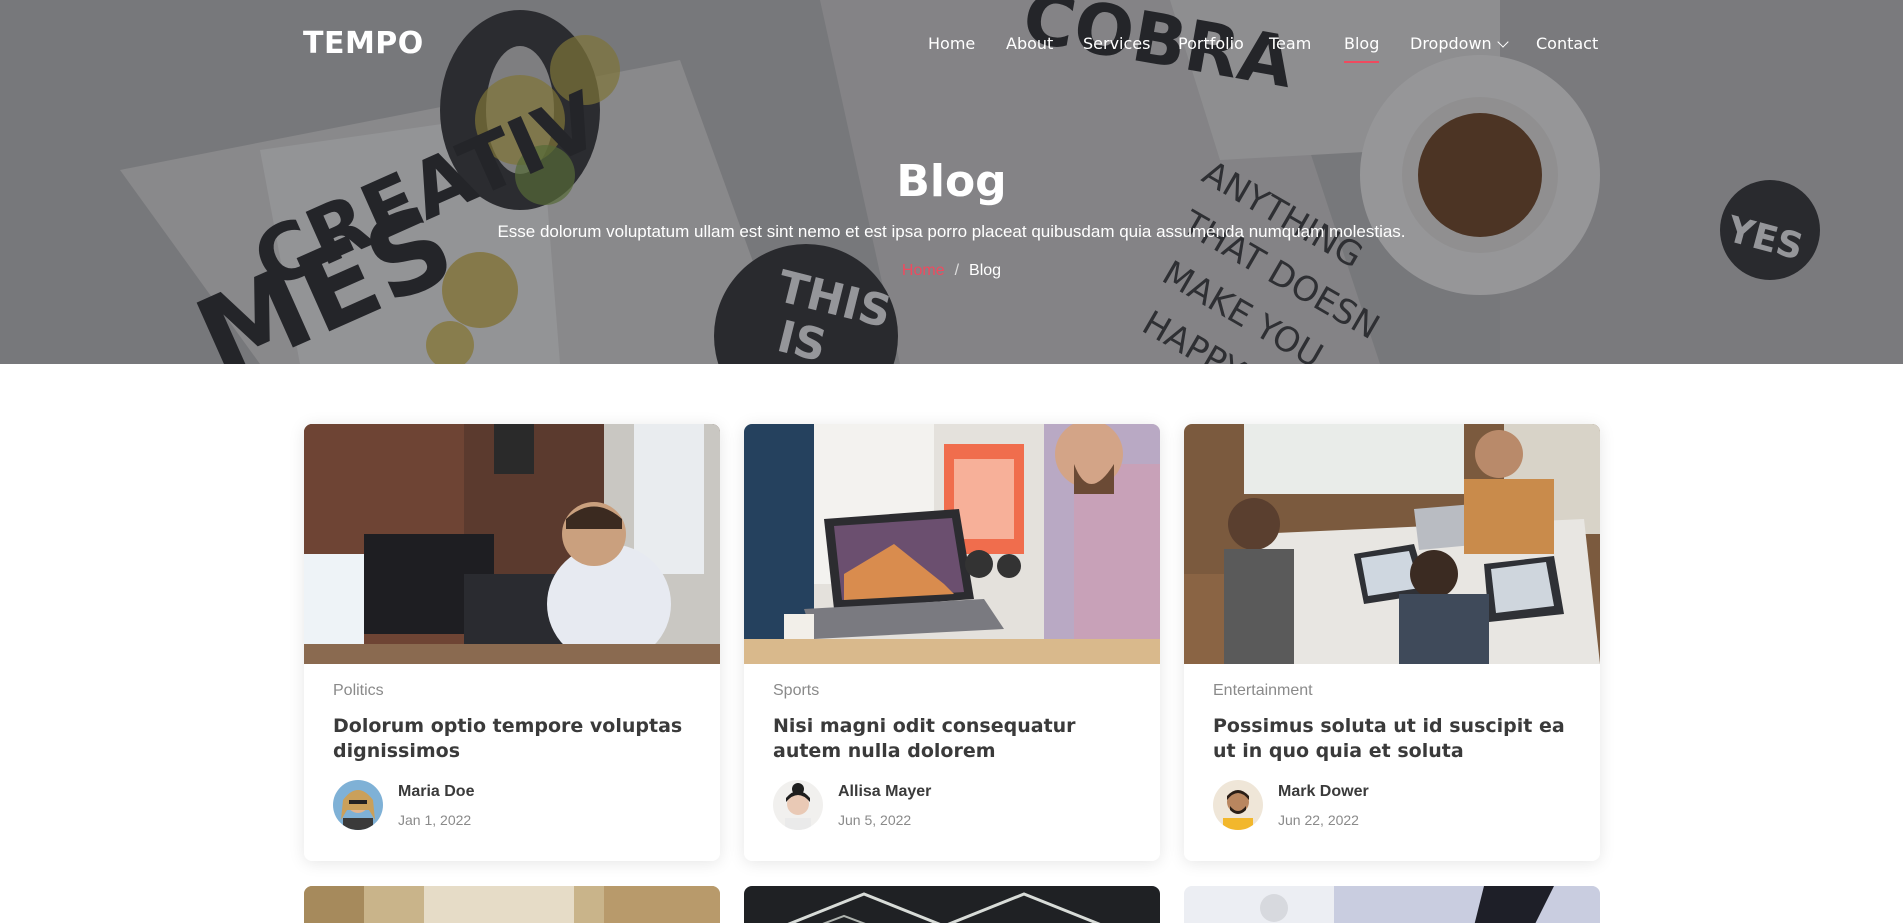 This screenshot has height=923, width=1903. I want to click on nav-home: Home, so click(951, 43).